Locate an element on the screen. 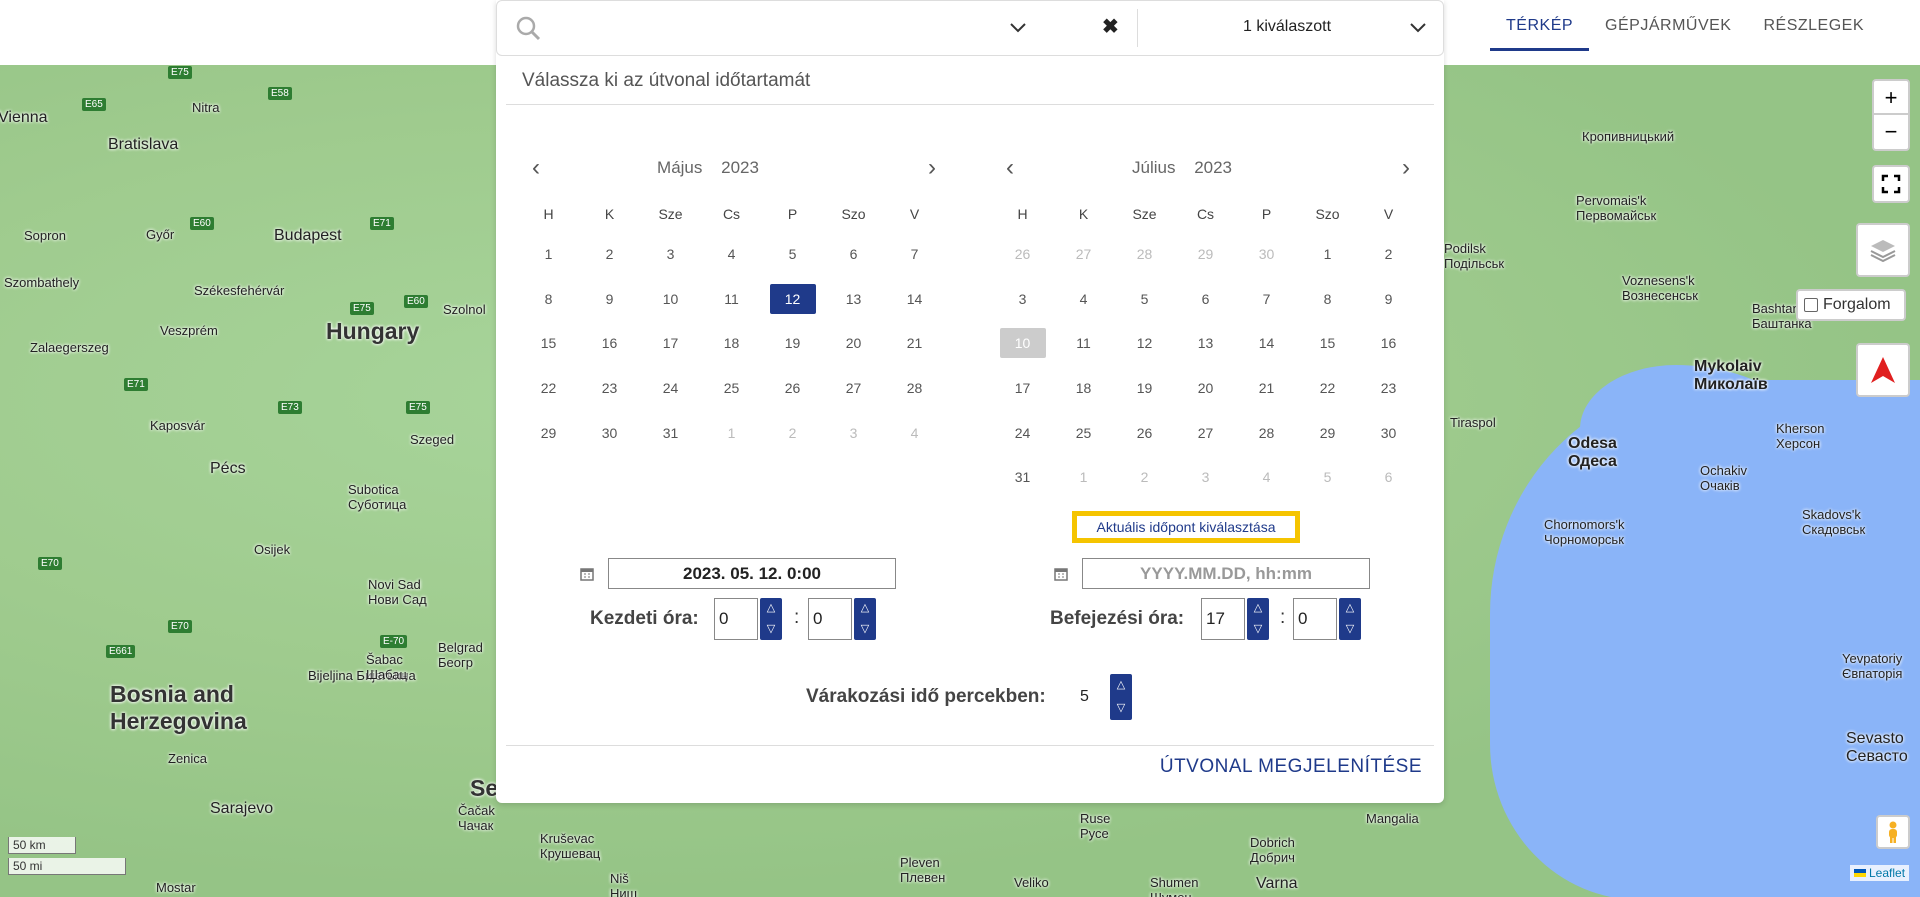 The height and width of the screenshot is (897, 1920). start-hour-value: 0 is located at coordinates (736, 619).